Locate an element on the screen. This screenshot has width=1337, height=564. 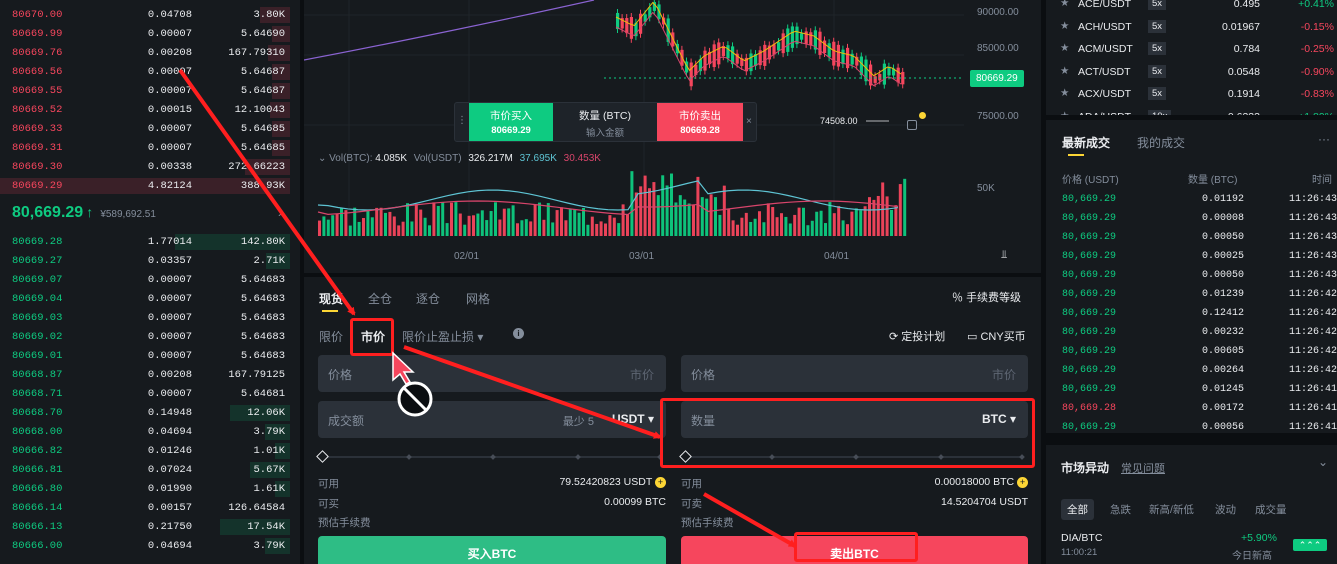
trade-row: 80,669.29 0.01192 11:26:43 is located at coordinates (1198, 200).